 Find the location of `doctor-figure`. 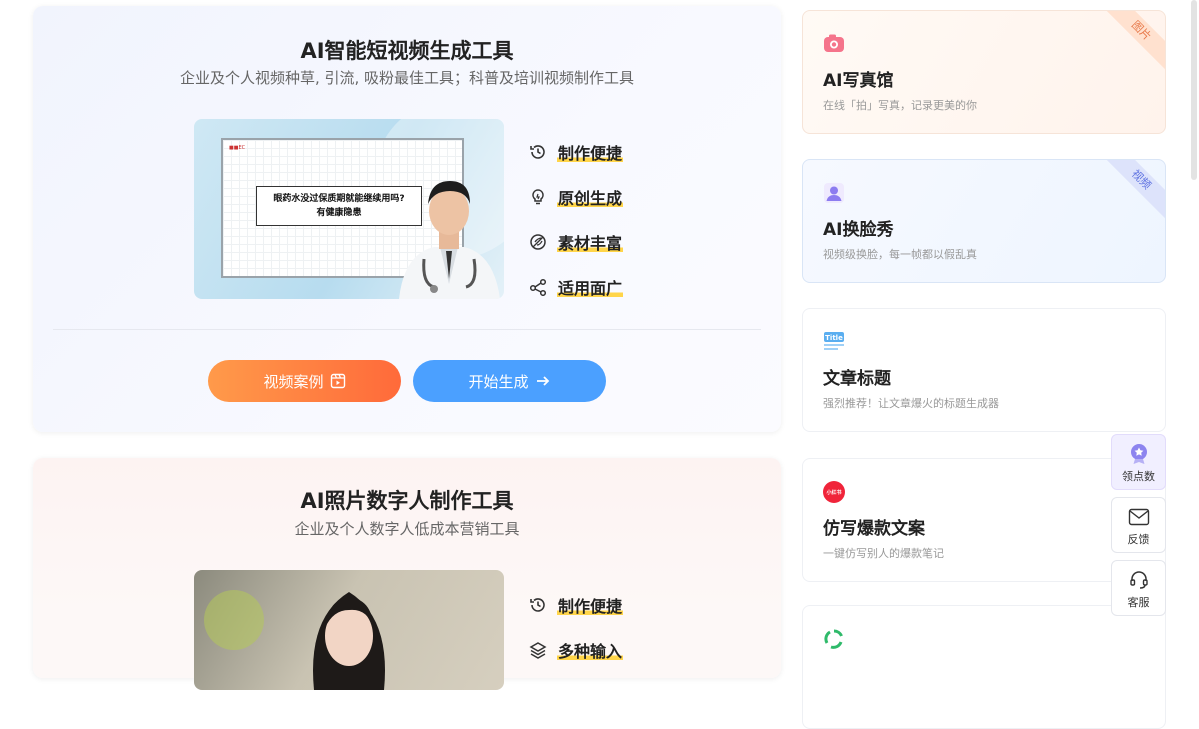

doctor-figure is located at coordinates (449, 240).